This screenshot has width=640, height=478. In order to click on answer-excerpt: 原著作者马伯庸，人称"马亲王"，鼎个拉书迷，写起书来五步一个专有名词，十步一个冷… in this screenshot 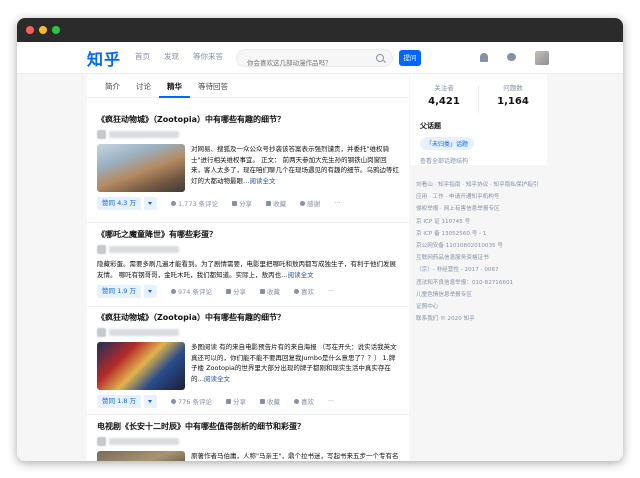, I will do `click(248, 456)`.